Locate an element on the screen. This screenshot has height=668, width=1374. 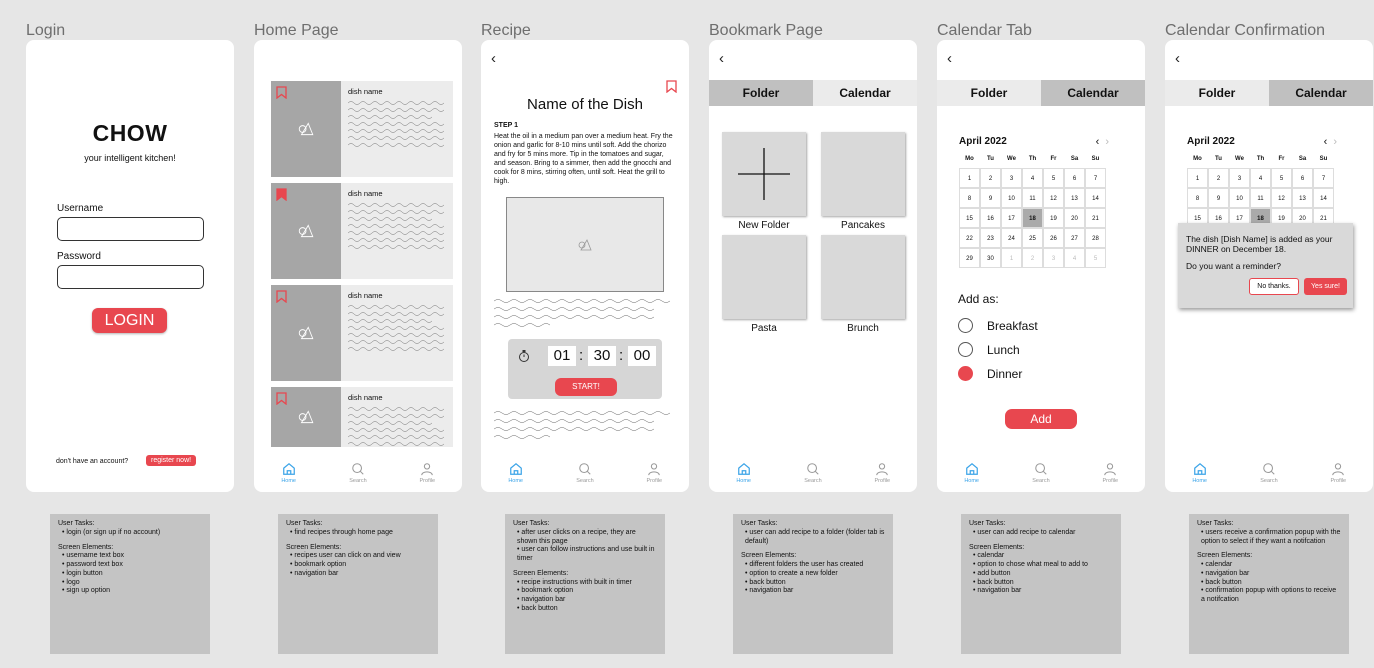
register-button: register now! is located at coordinates (171, 460).